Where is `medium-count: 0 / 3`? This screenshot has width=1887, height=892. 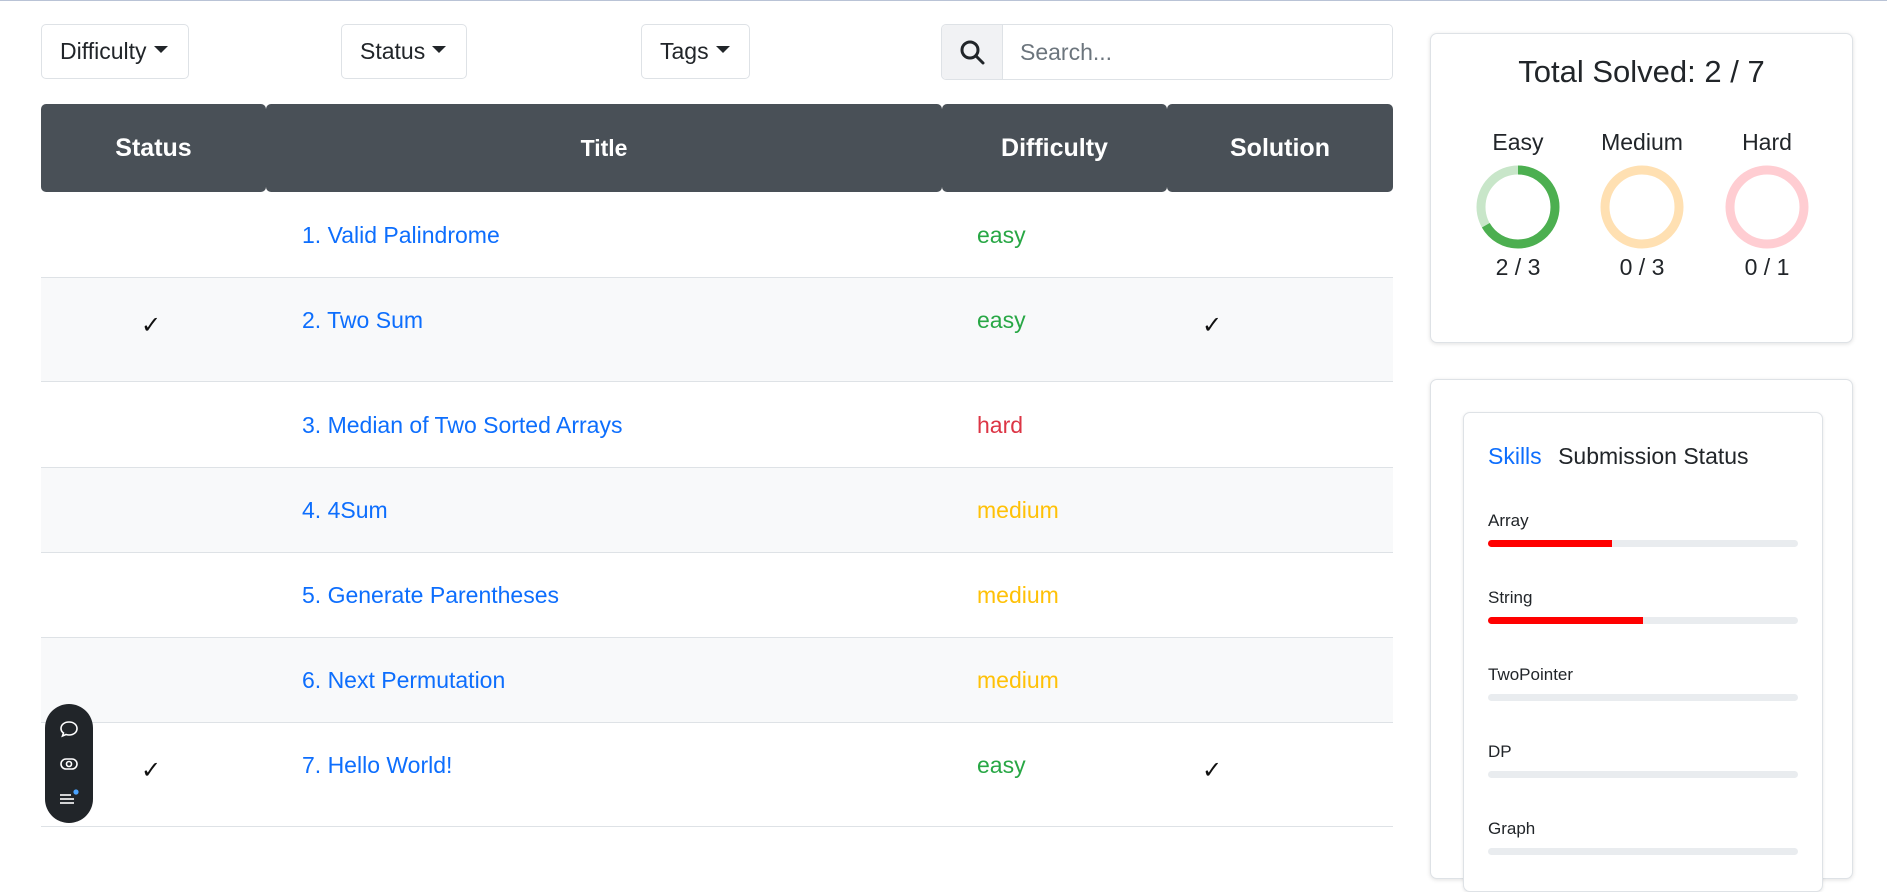
medium-count: 0 / 3 is located at coordinates (1642, 267).